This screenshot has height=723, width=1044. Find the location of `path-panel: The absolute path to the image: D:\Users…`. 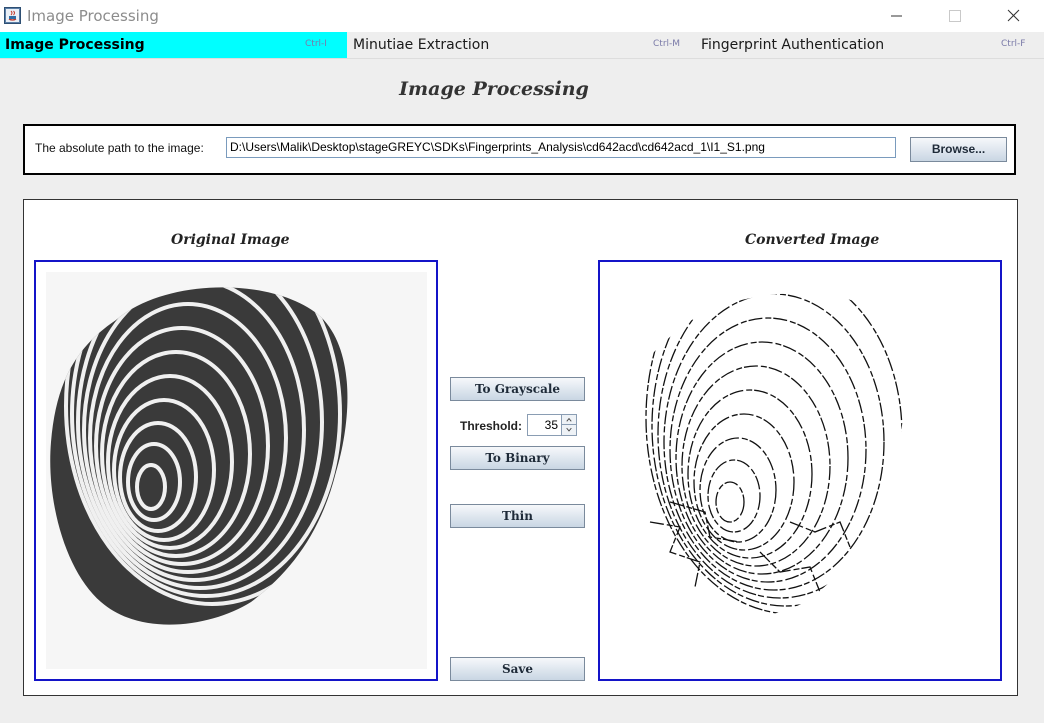

path-panel: The absolute path to the image: D:\Users… is located at coordinates (519, 149).